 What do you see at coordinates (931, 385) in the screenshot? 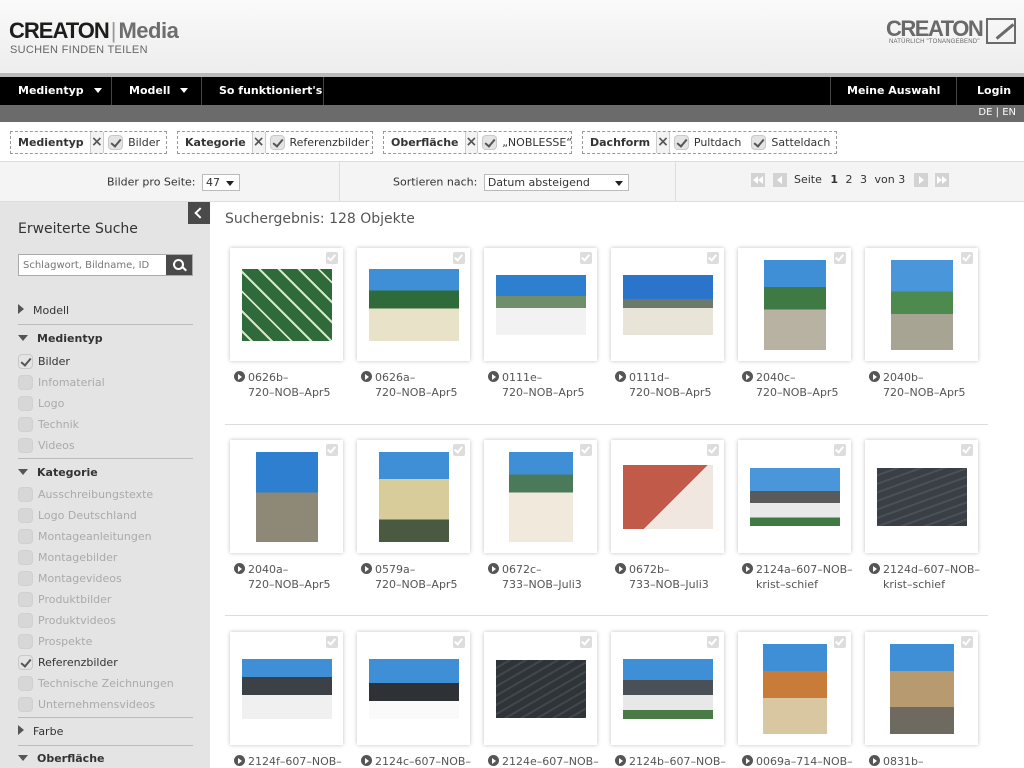
I see `result-caption: 2040b– 720–NOB–Apr5` at bounding box center [931, 385].